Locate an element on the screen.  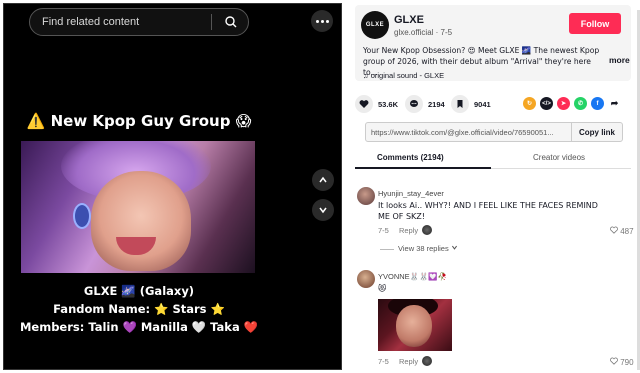
send-icon: ➤ is located at coordinates (563, 103).